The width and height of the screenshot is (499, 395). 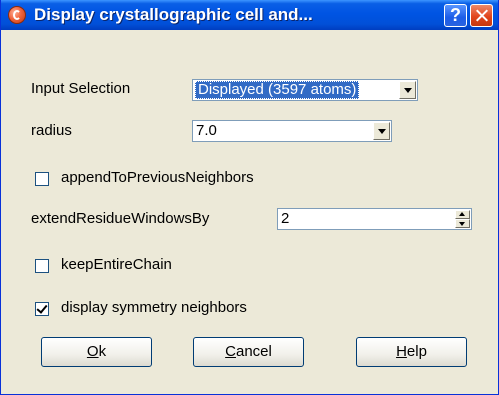 I want to click on close-button, so click(x=481, y=15).